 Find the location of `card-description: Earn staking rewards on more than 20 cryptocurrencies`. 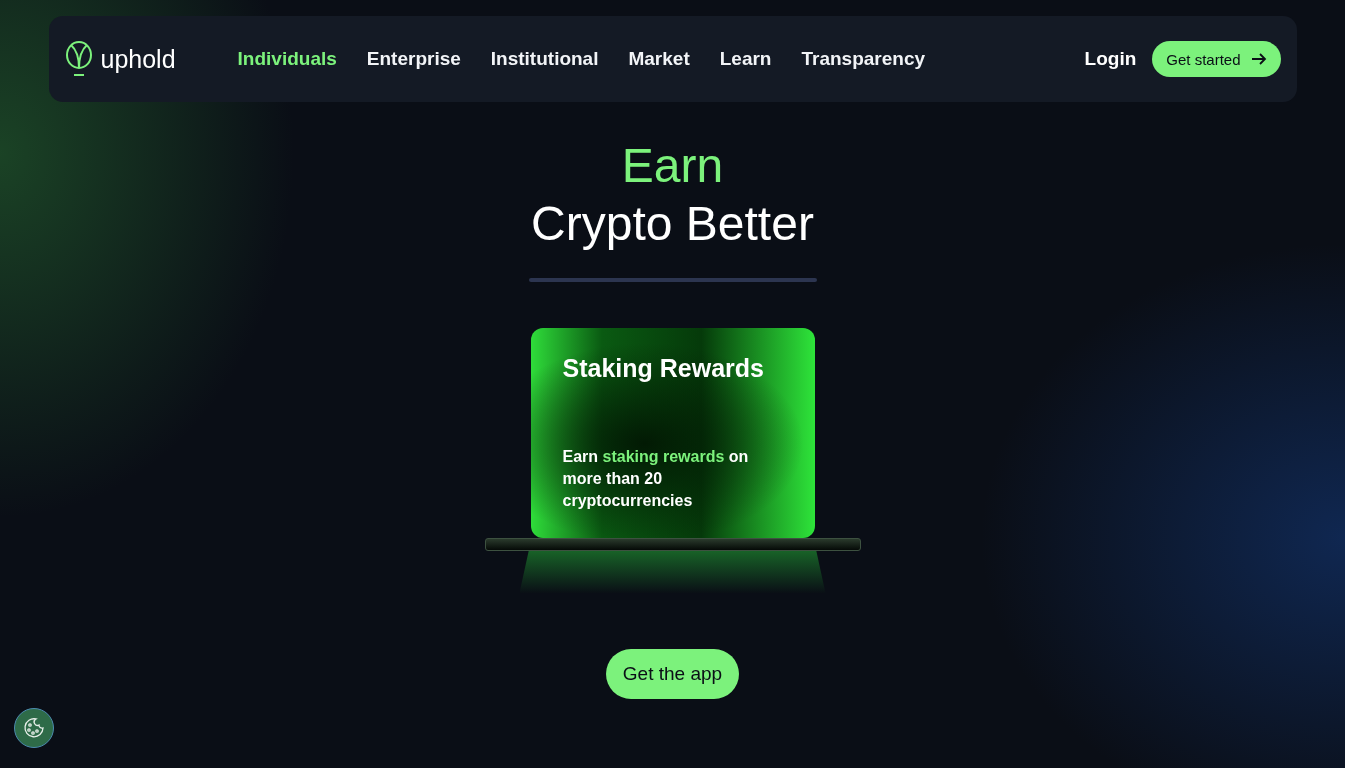

card-description: Earn staking rewards on more than 20 cryptocurrencies is located at coordinates (656, 479).